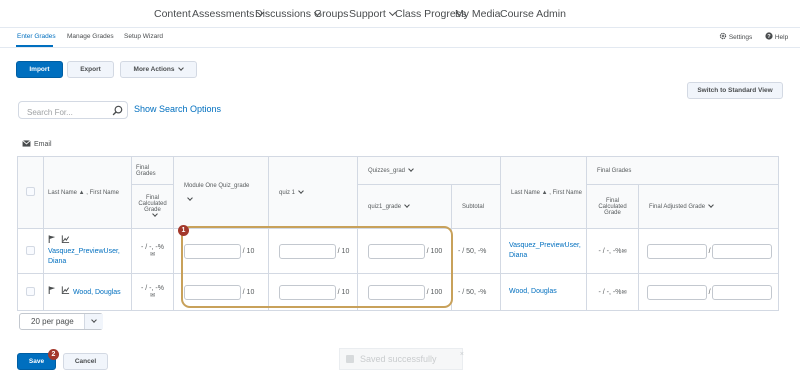 The image size is (800, 376). What do you see at coordinates (372, 14) in the screenshot?
I see `nav-support: Support` at bounding box center [372, 14].